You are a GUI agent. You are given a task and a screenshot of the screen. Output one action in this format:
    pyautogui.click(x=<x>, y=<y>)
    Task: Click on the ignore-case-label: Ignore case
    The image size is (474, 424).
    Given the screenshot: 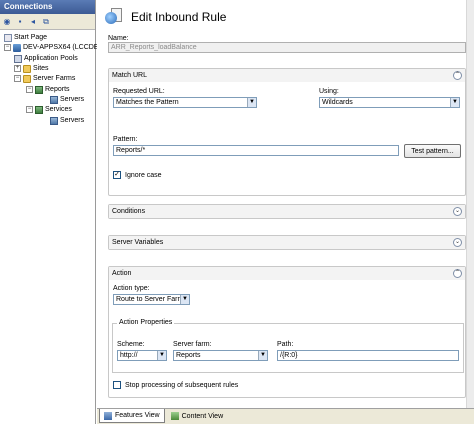 What is the action you would take?
    pyautogui.click(x=143, y=175)
    